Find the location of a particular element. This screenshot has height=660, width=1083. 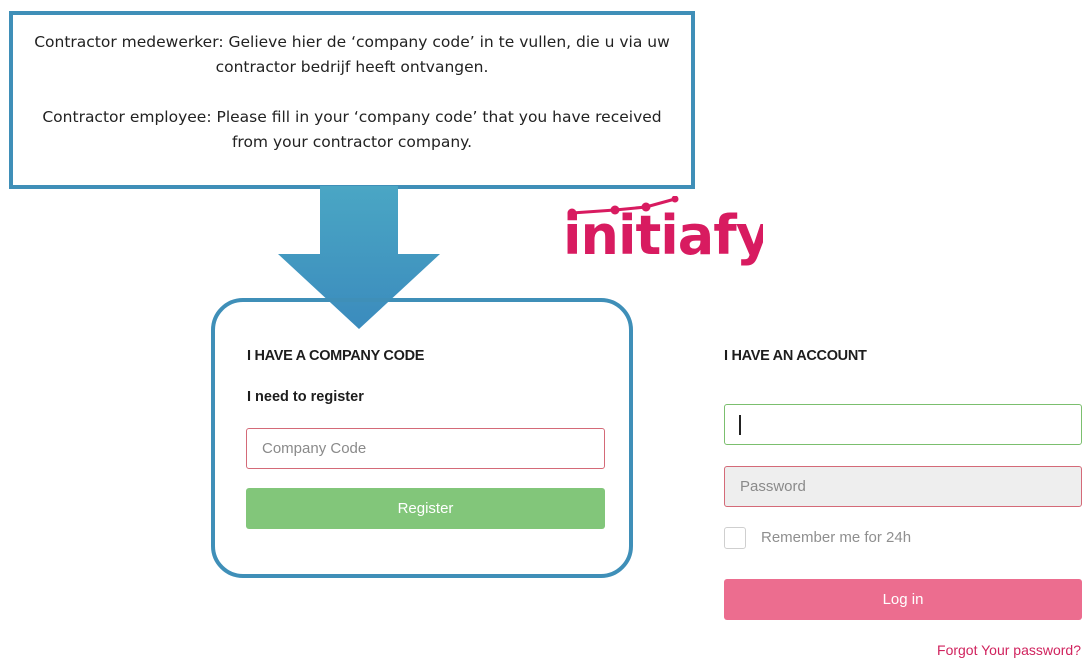

forgot-password-link: Forgot Your password? is located at coordinates (1009, 650).